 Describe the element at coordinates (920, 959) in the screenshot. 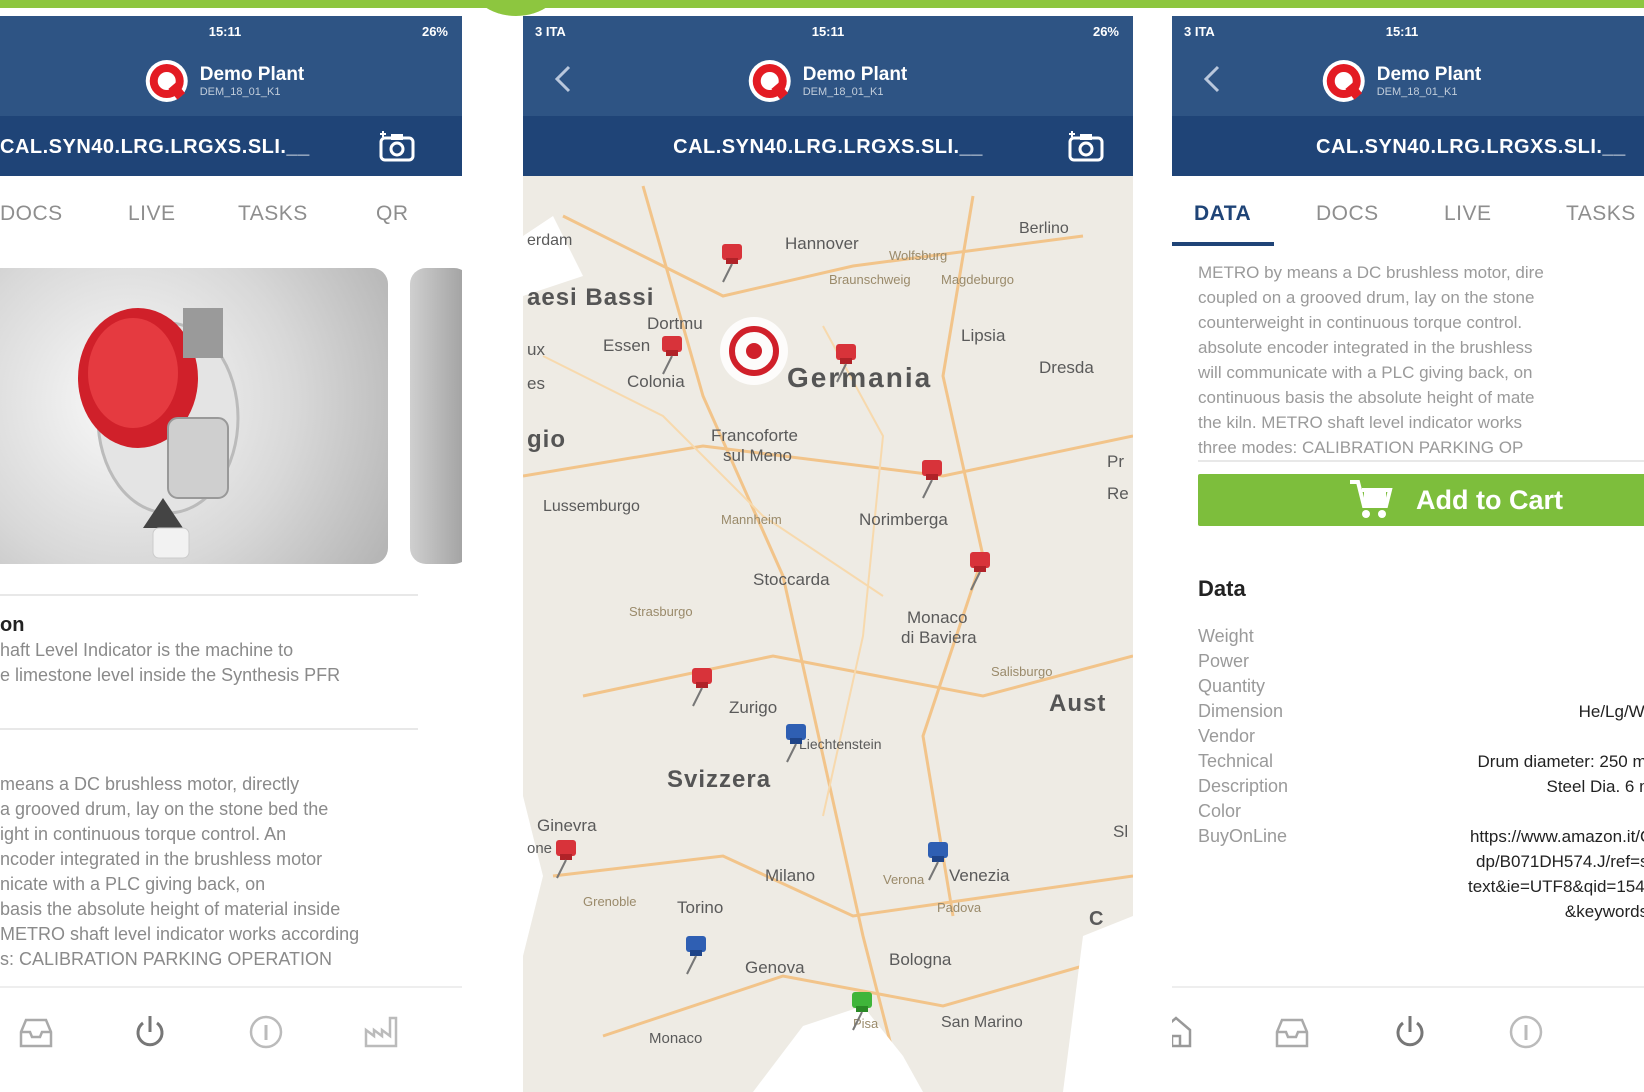

I see `map-label: Bologna` at that location.